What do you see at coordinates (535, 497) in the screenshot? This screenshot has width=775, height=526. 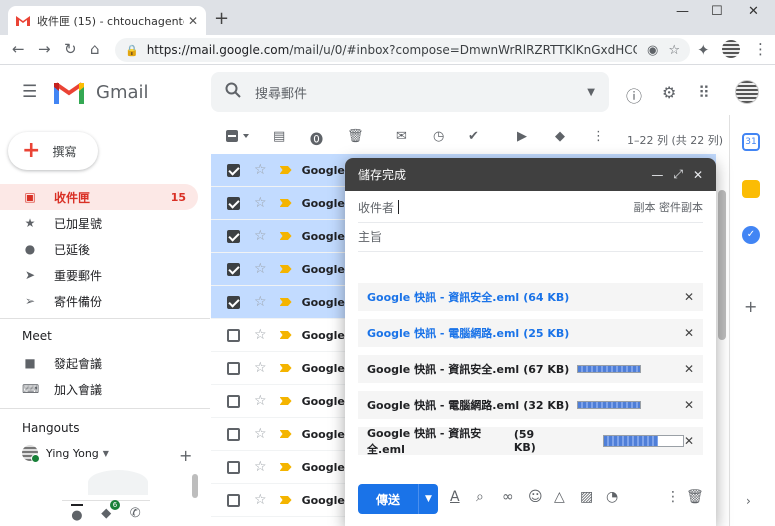 I see `emoji-icon: ☺` at bounding box center [535, 497].